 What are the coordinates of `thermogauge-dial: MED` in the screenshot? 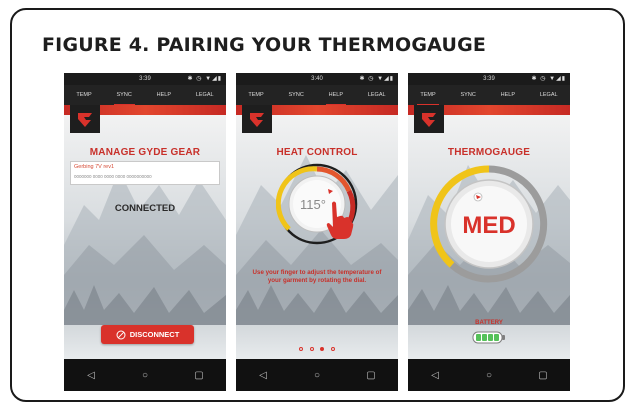 It's located at (489, 224).